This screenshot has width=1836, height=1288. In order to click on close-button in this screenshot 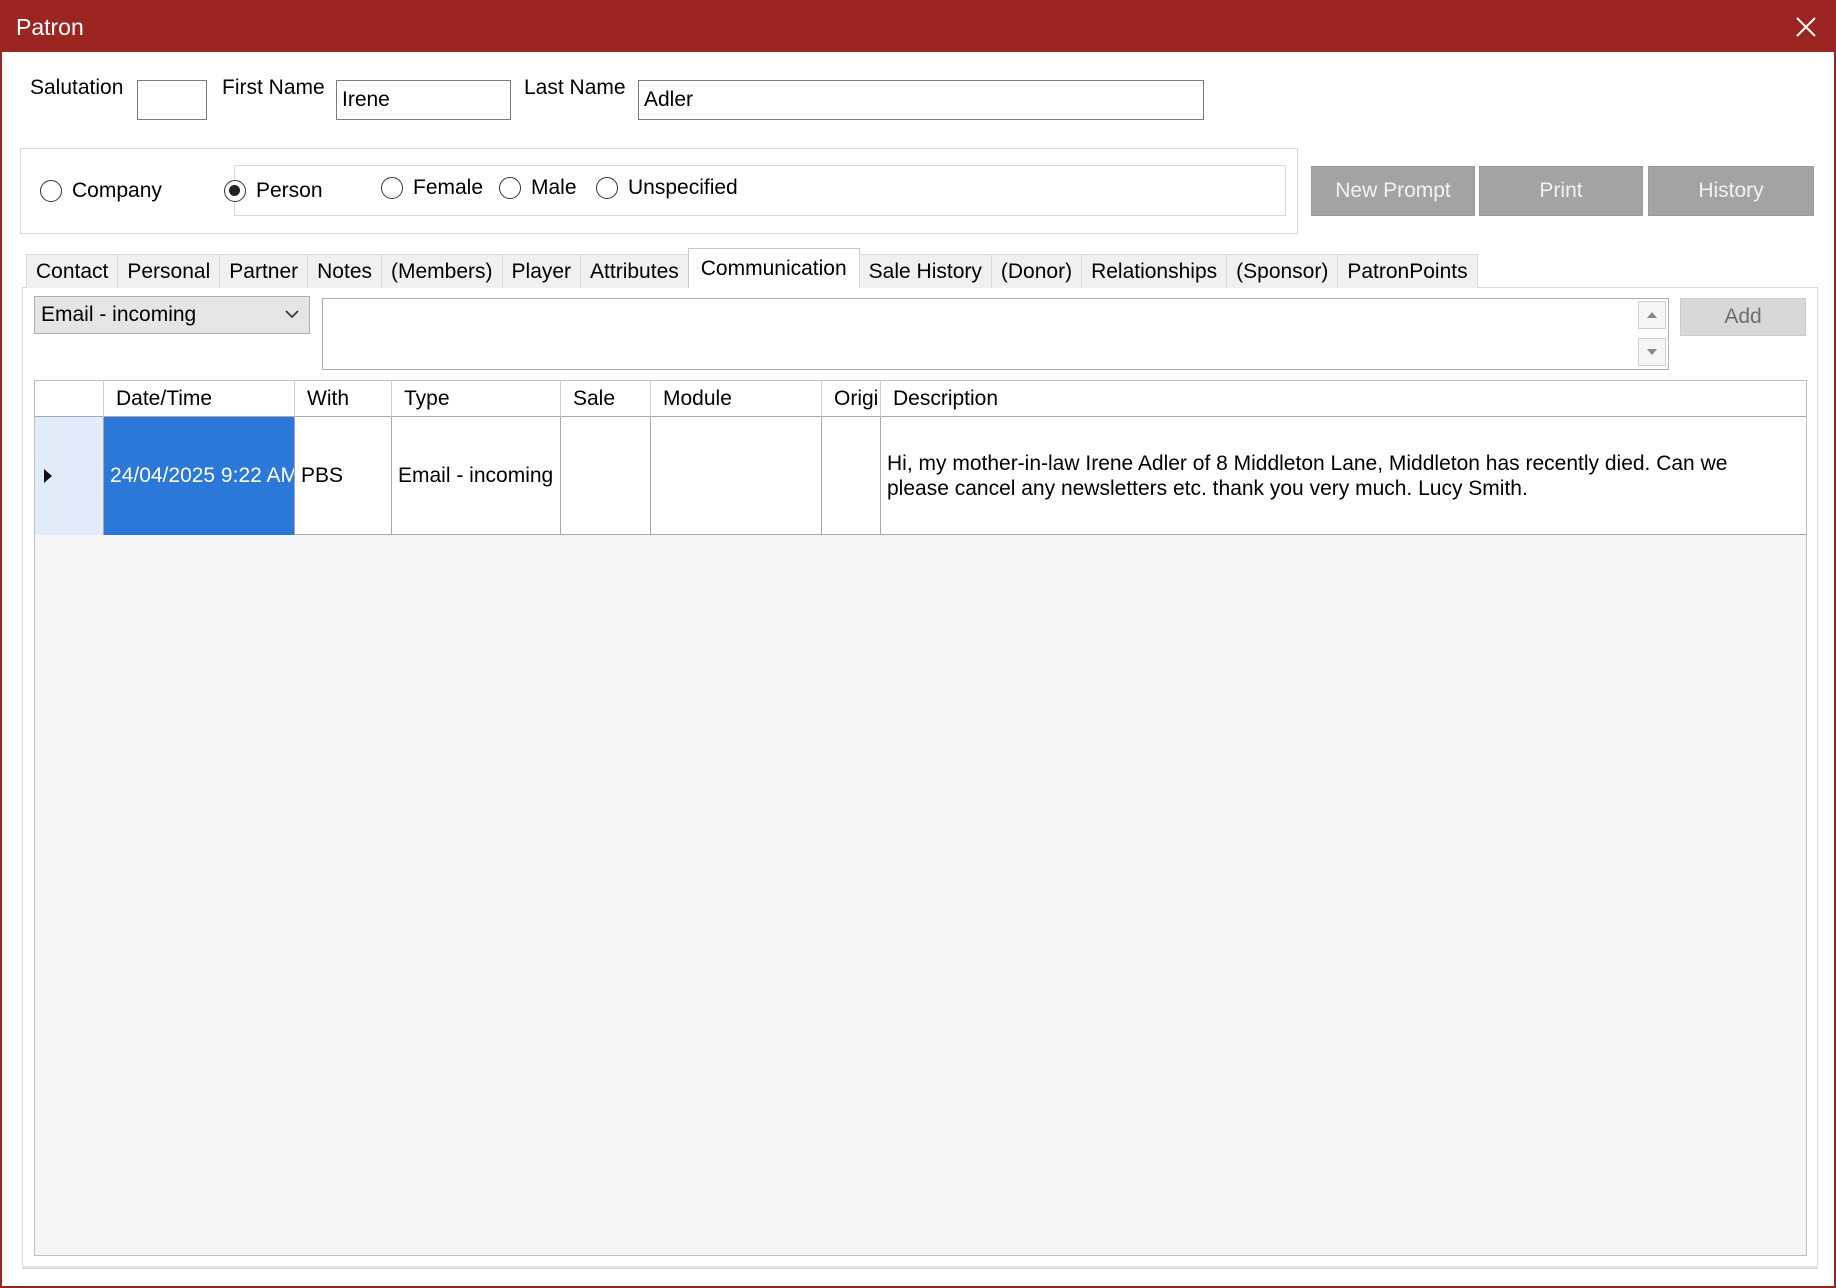, I will do `click(1806, 27)`.